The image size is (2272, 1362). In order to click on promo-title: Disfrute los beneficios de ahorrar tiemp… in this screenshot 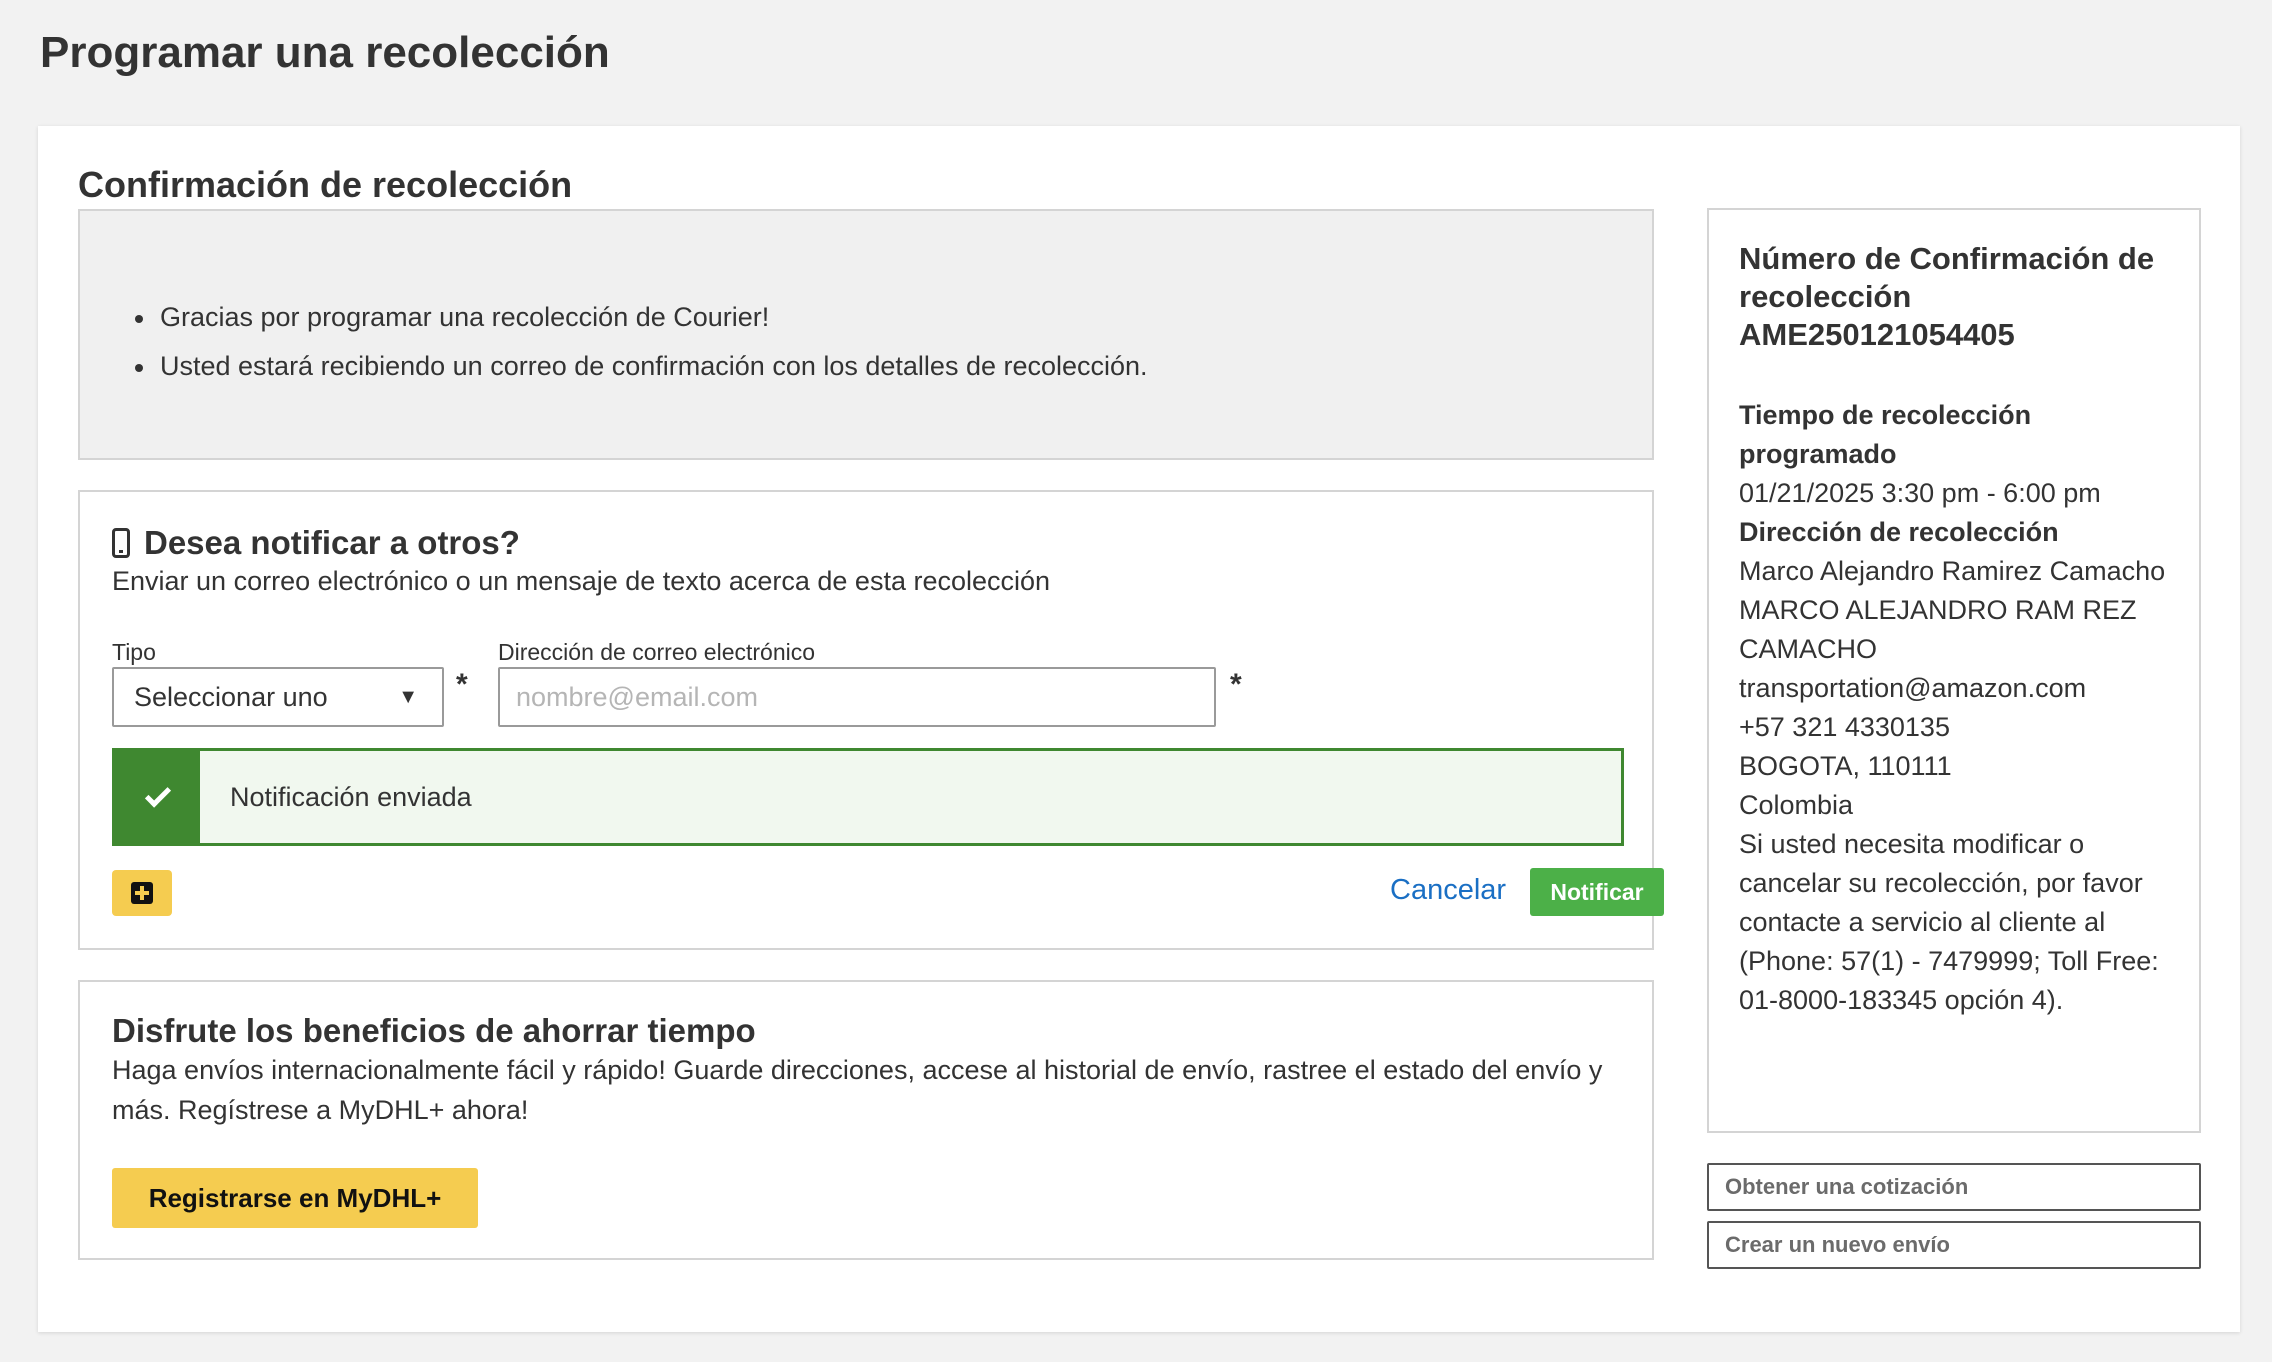, I will do `click(434, 1030)`.